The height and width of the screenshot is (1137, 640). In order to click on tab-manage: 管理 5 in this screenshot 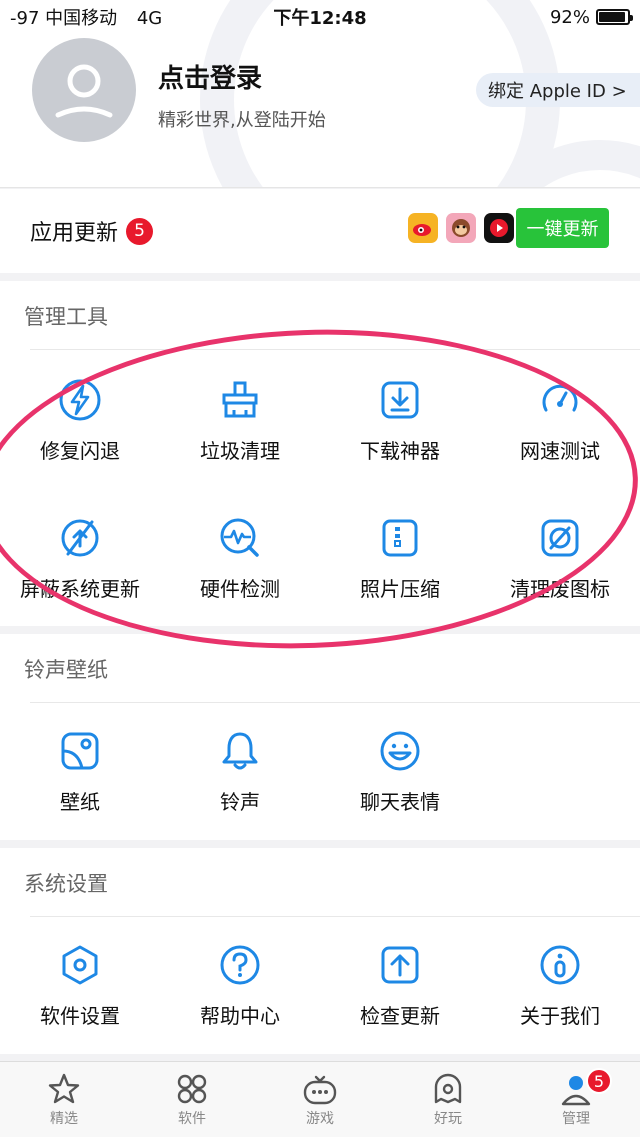, I will do `click(576, 1099)`.